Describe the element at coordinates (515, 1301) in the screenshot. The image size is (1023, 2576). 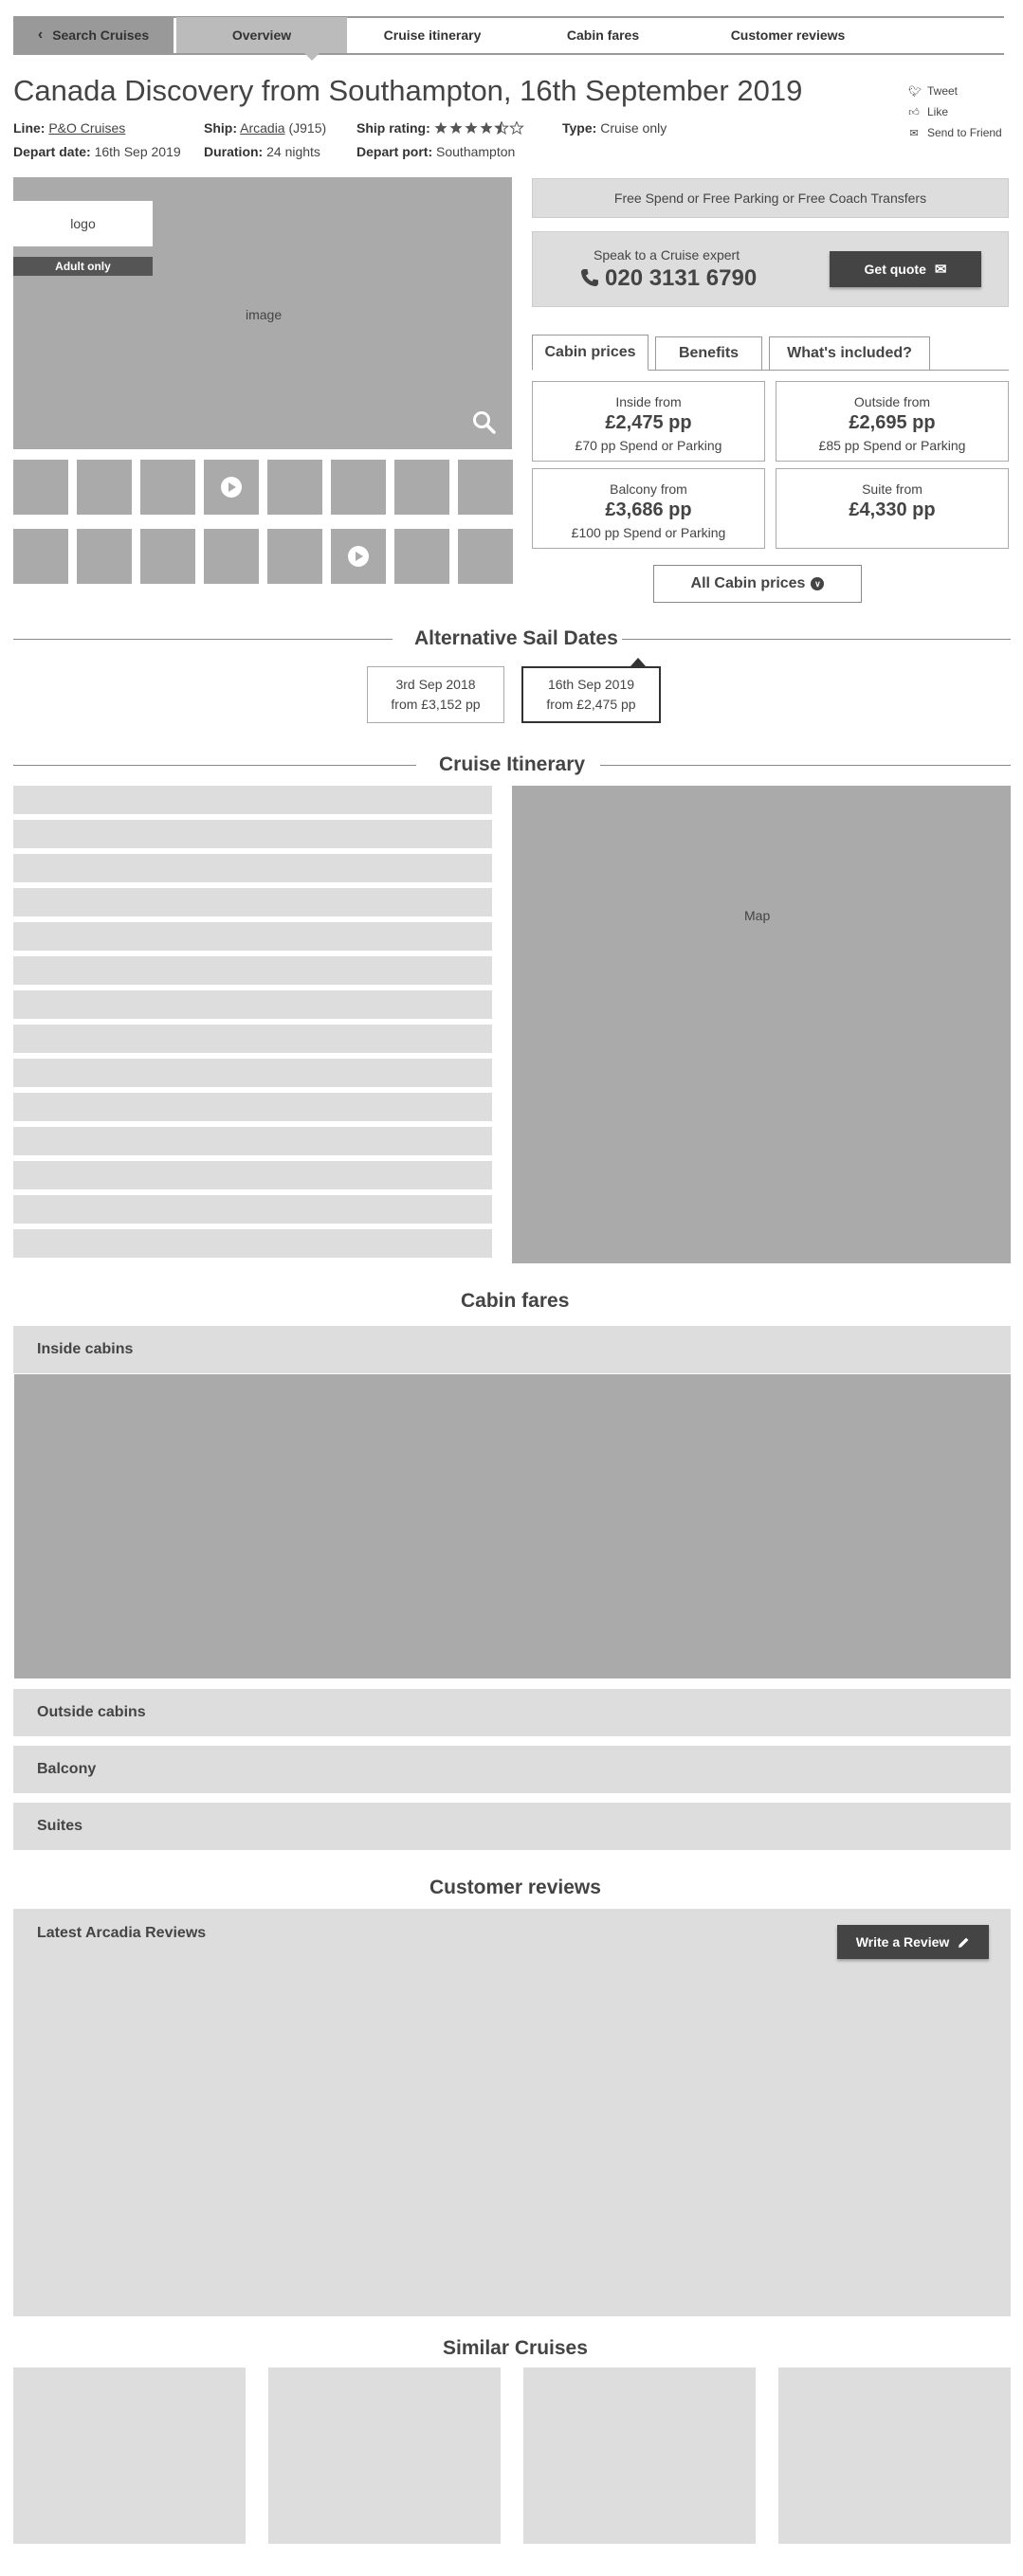
I see `cabin-fares-heading: Cabin fares` at that location.